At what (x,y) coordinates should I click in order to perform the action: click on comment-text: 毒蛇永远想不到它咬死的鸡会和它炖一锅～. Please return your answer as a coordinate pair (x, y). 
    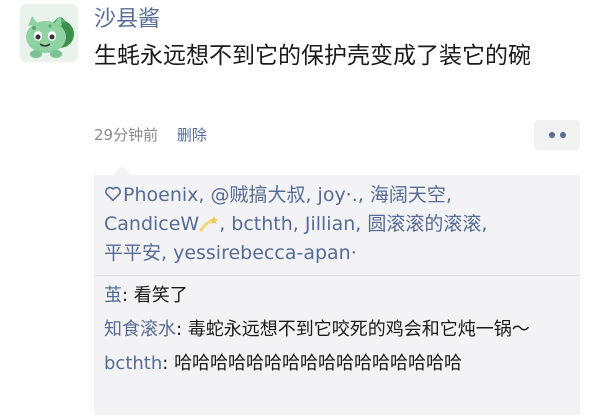
    Looking at the image, I should click on (358, 329).